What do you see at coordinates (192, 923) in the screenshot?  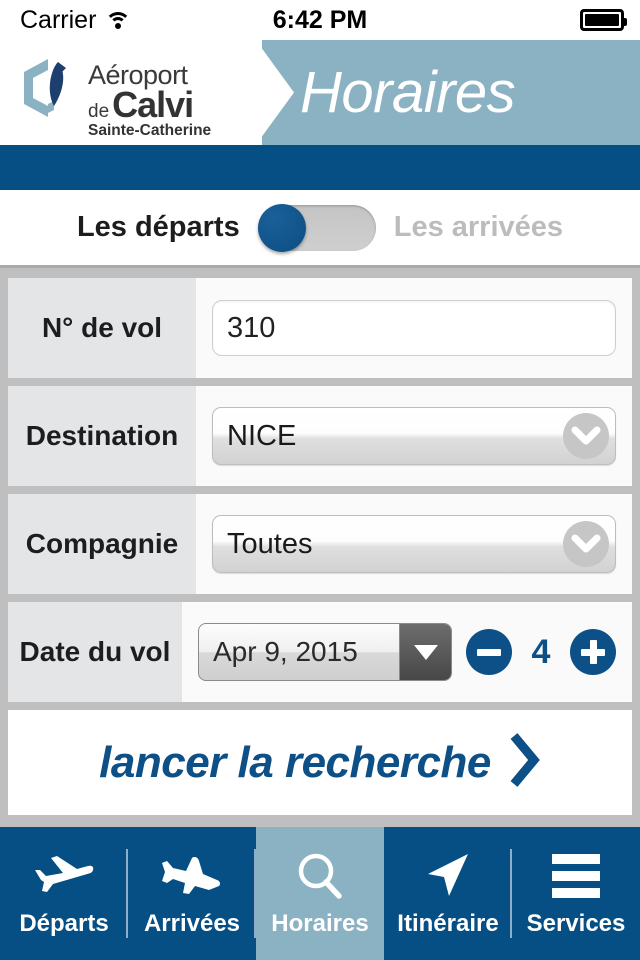 I see `tab-label-arrivals: Arrivées` at bounding box center [192, 923].